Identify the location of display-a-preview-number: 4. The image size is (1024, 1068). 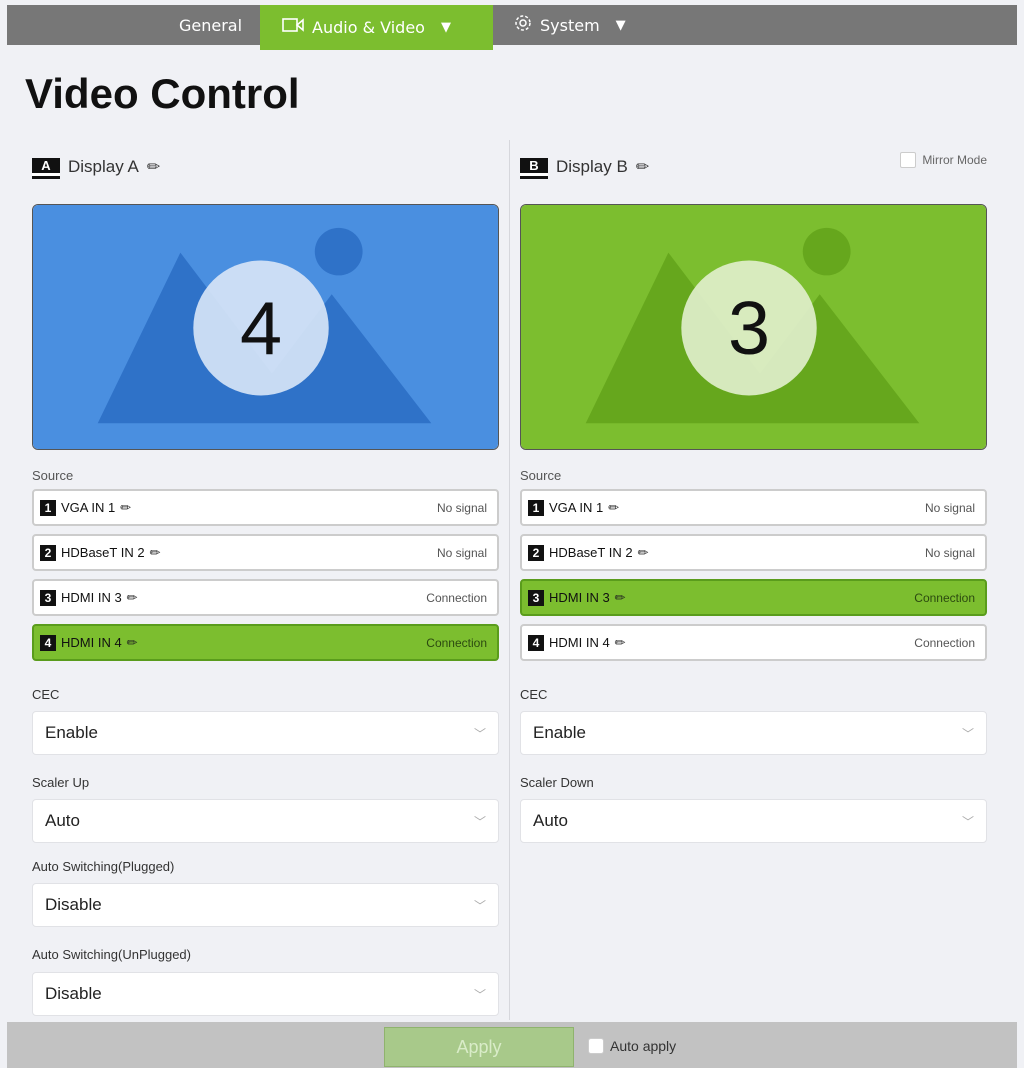
(261, 329).